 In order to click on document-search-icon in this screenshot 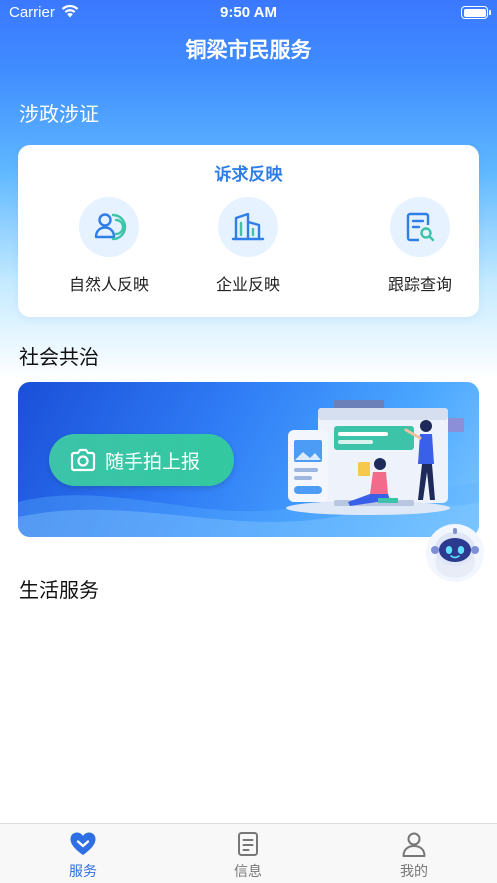, I will do `click(420, 227)`.